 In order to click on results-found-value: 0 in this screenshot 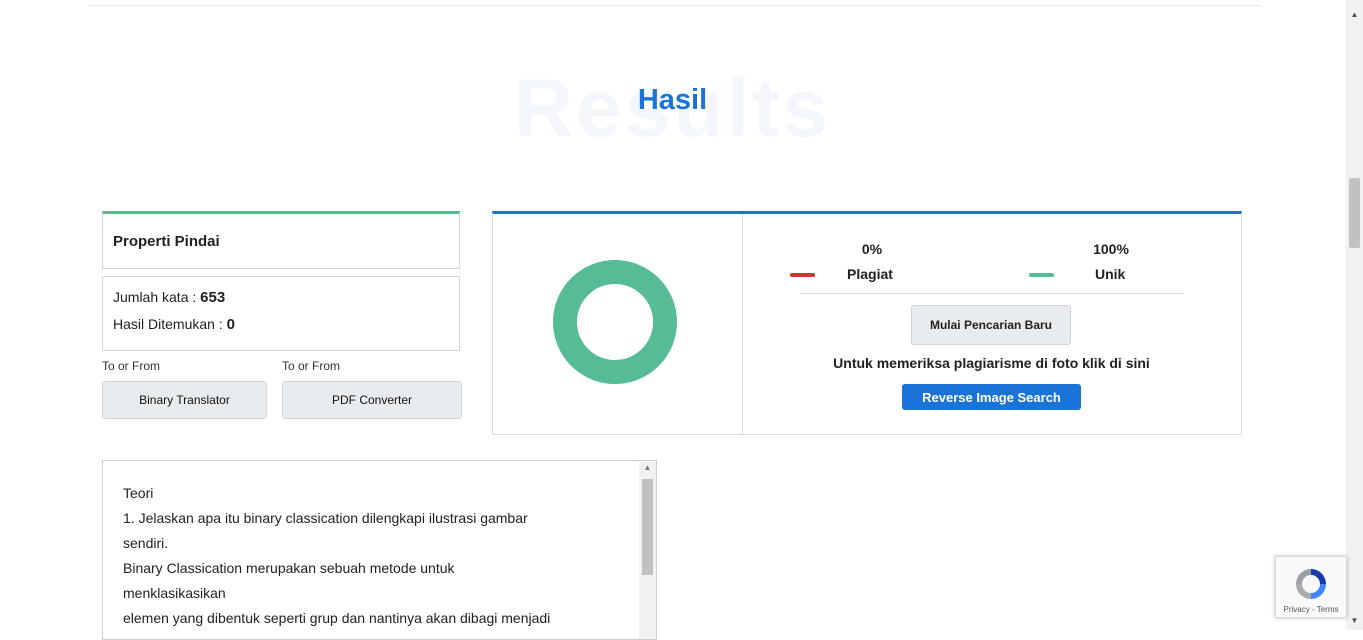, I will do `click(230, 324)`.